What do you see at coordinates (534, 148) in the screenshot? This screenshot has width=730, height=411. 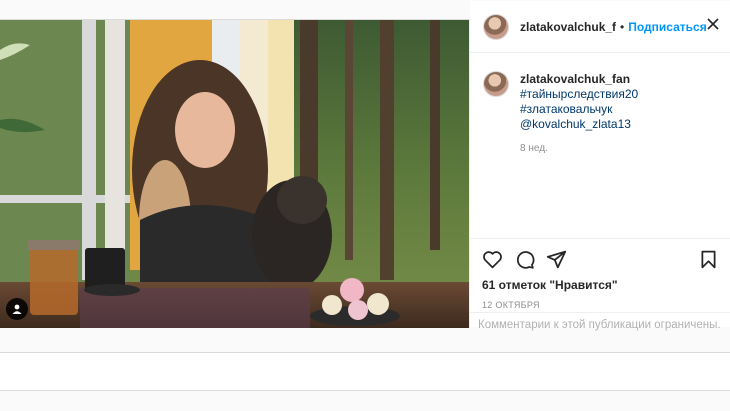 I see `caption-age: 8 нед.` at bounding box center [534, 148].